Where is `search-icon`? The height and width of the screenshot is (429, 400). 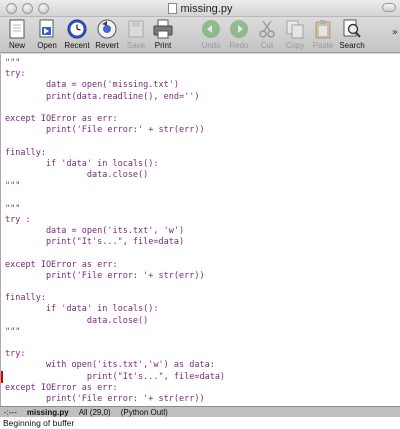
search-icon is located at coordinates (352, 28).